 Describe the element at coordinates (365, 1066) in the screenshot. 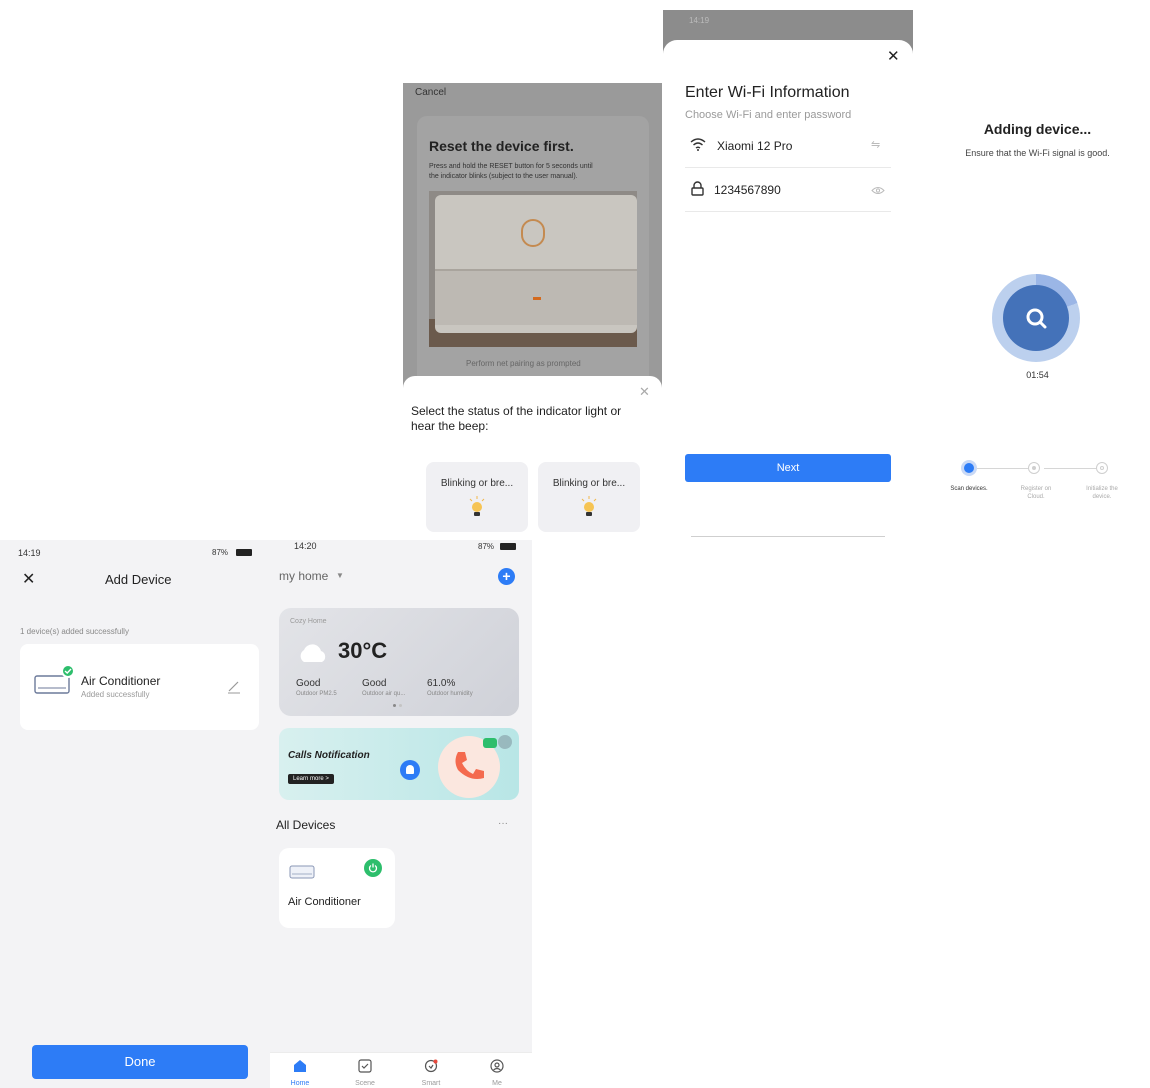

I see `scene-icon` at that location.